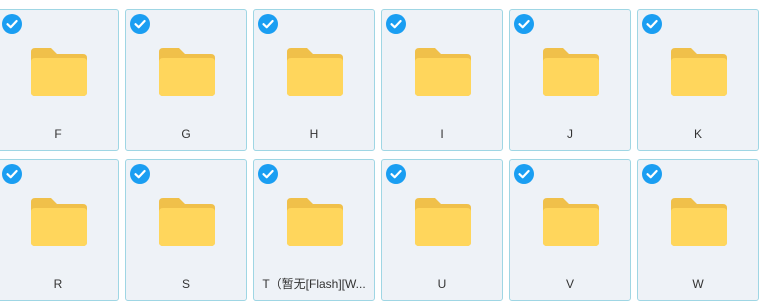 Image resolution: width=762 pixels, height=308 pixels. I want to click on folder-name: G, so click(186, 134).